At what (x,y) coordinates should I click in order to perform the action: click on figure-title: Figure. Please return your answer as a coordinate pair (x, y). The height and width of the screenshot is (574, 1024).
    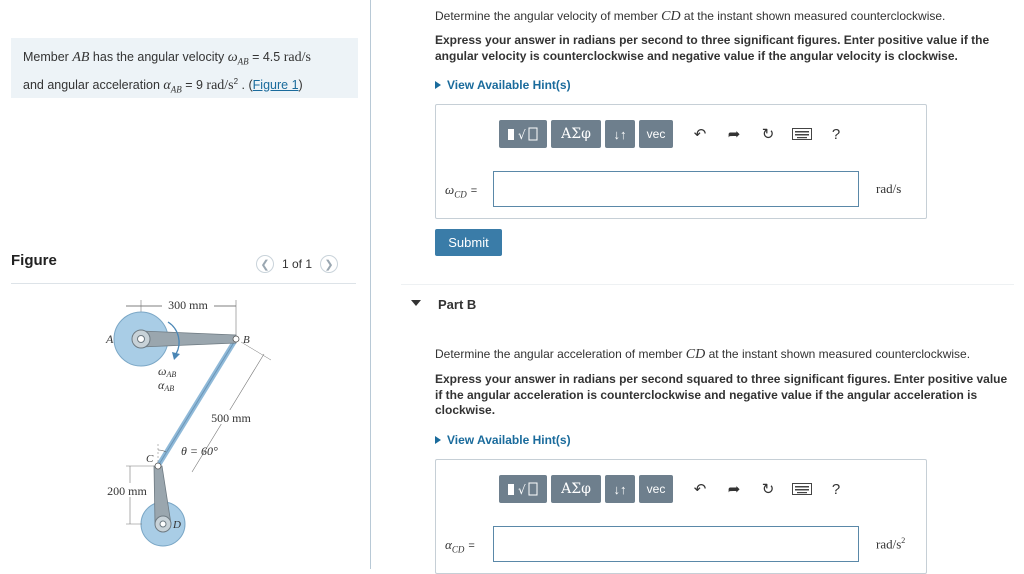
    Looking at the image, I should click on (34, 260).